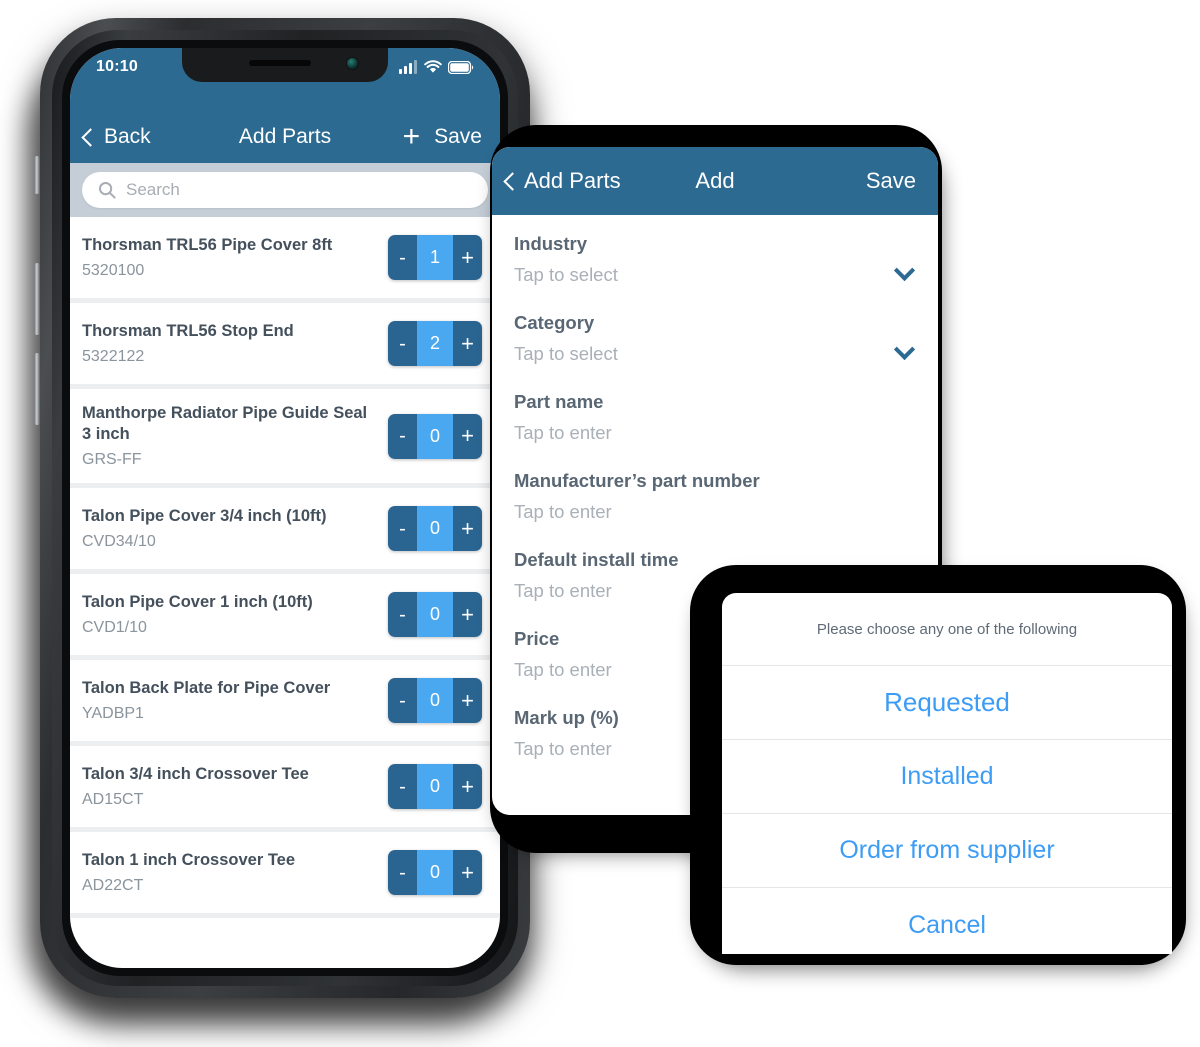 This screenshot has width=1200, height=1047. I want to click on navbar-actions: + Save, so click(442, 137).